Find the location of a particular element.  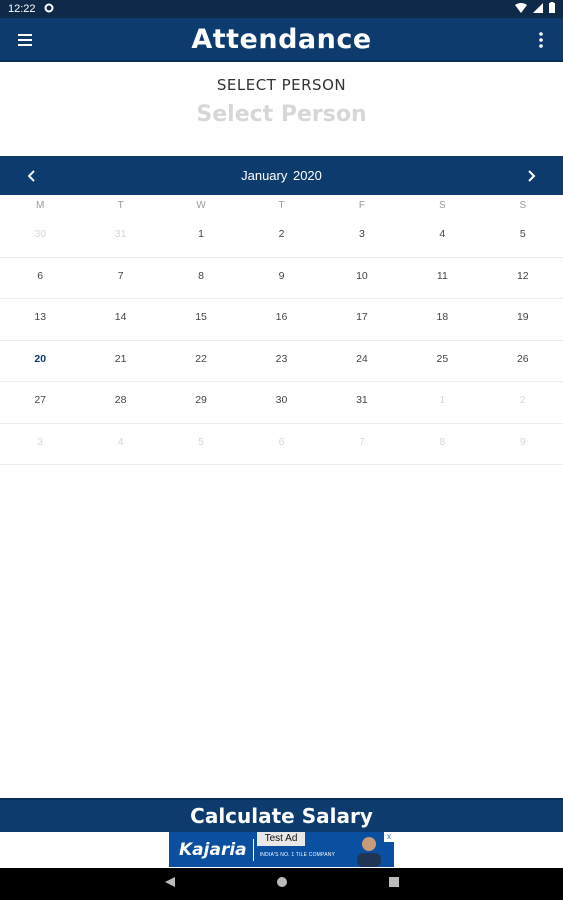

calendar-day-other-month: 8 is located at coordinates (442, 444).